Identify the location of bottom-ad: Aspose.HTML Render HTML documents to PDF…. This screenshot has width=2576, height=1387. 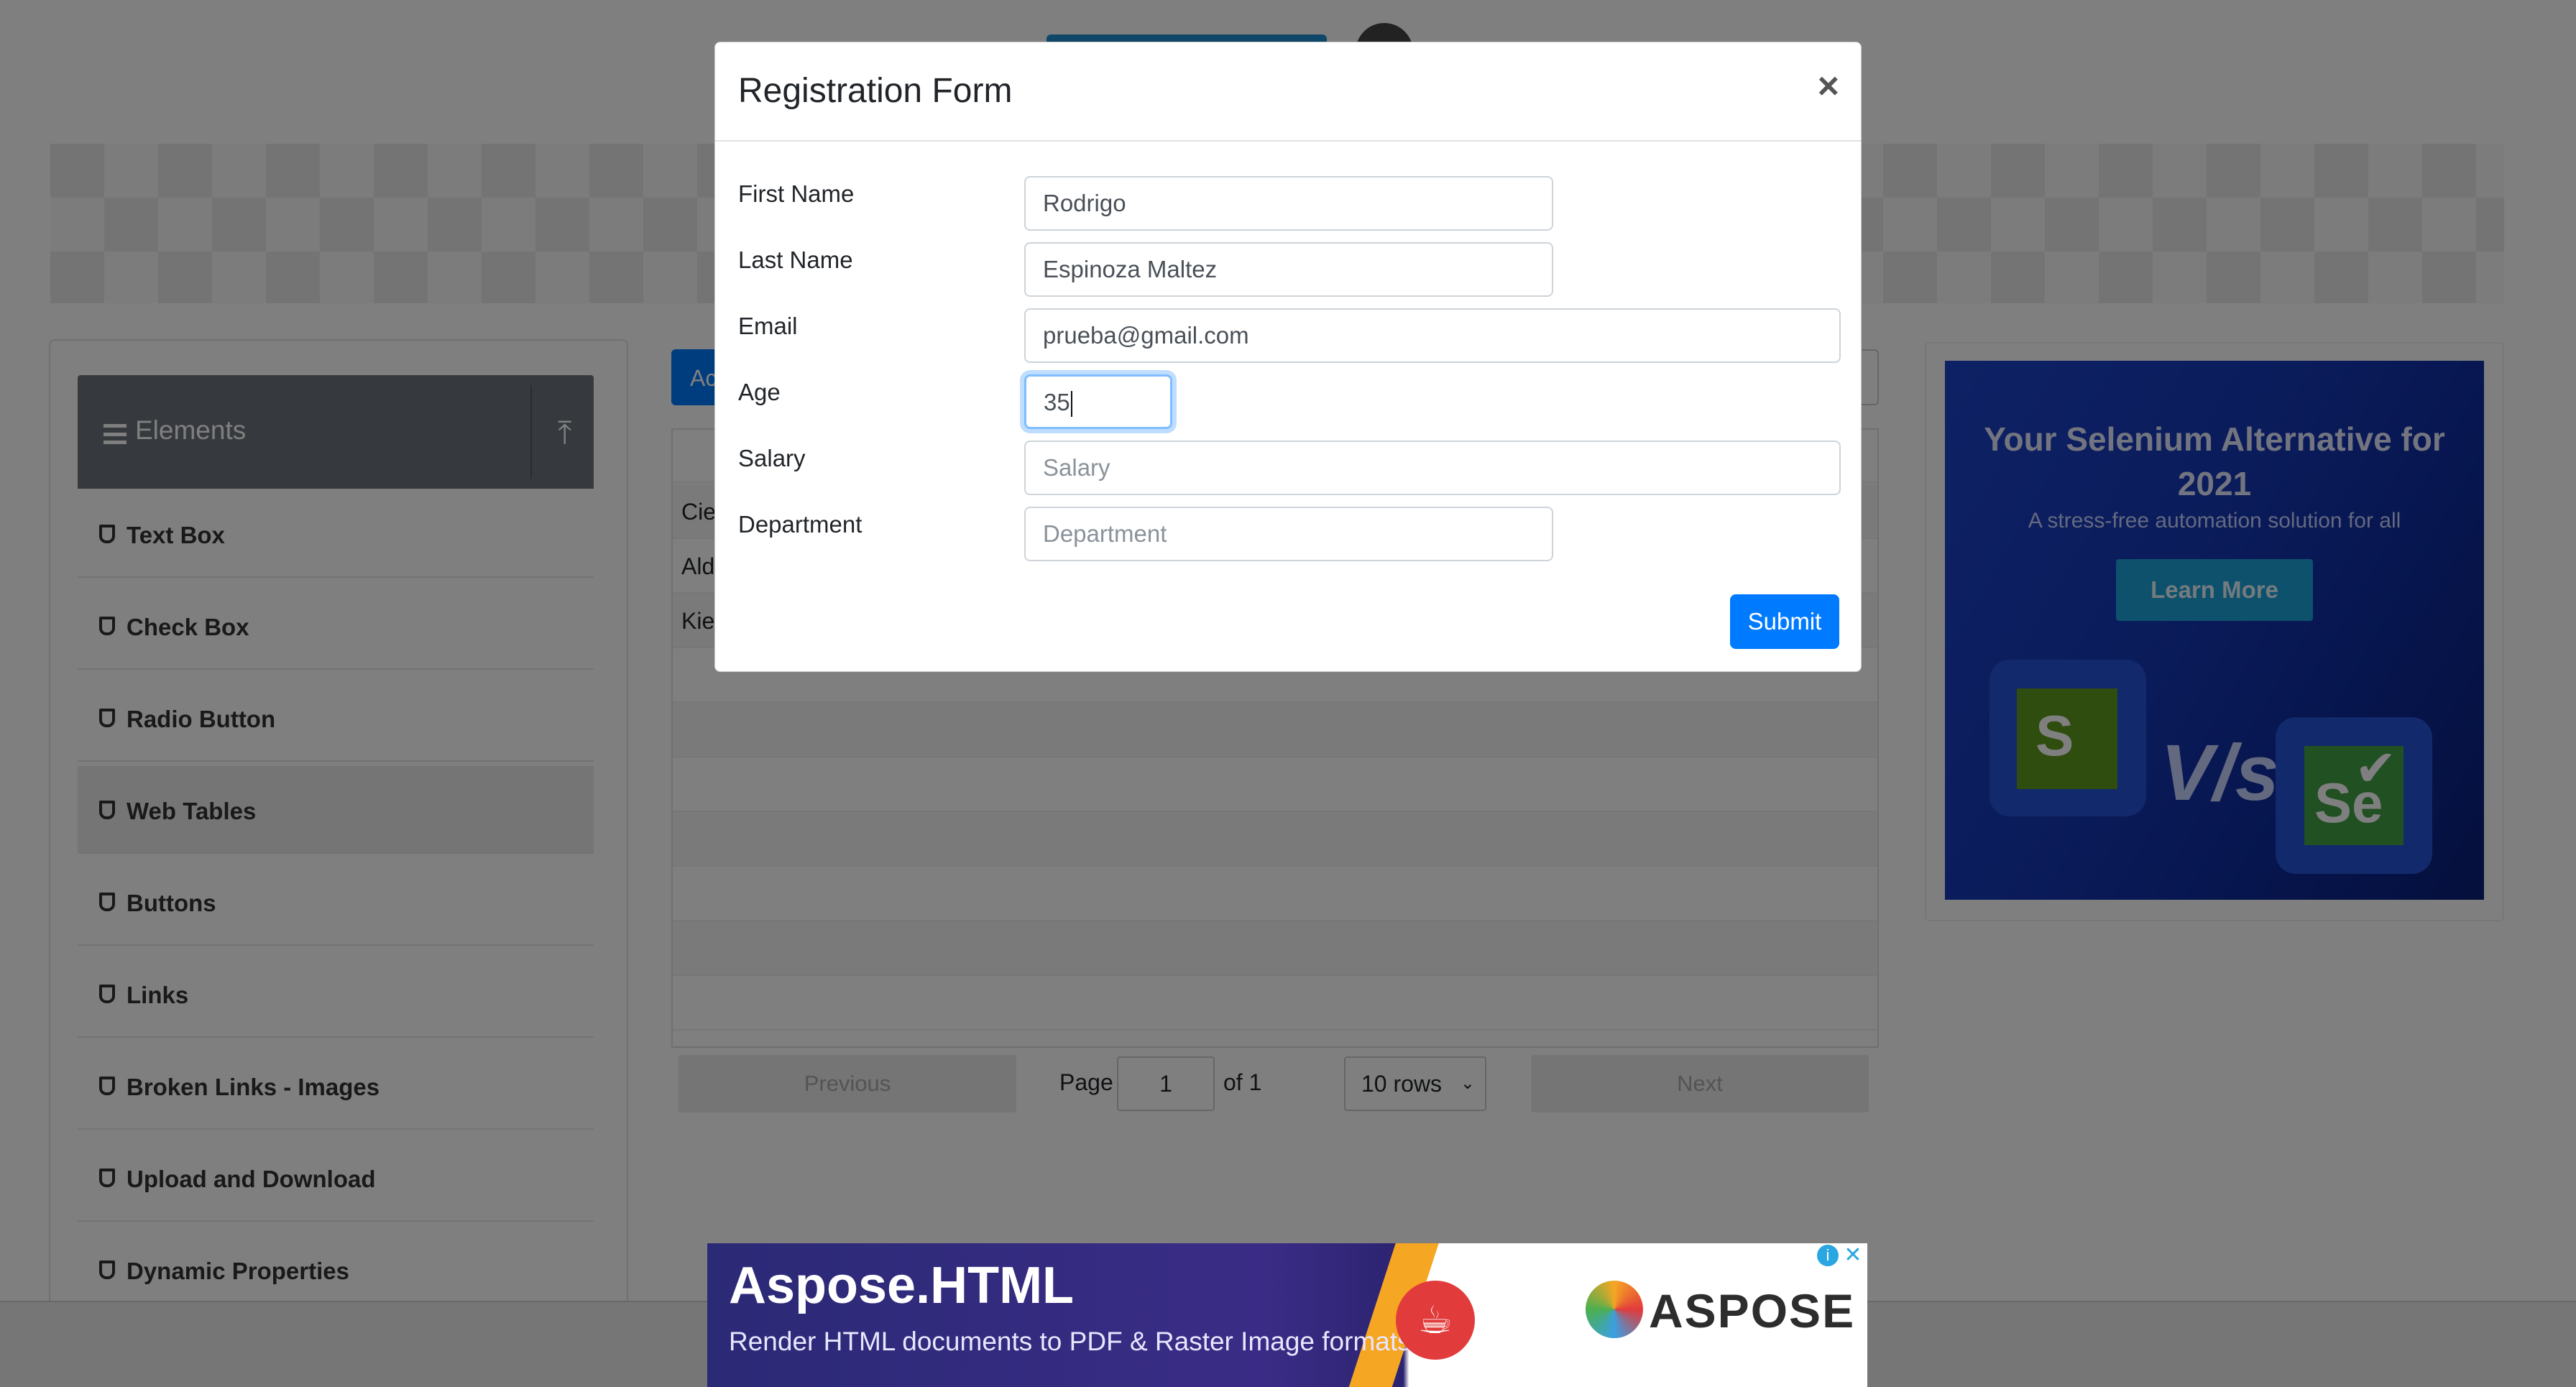
(1287, 1315).